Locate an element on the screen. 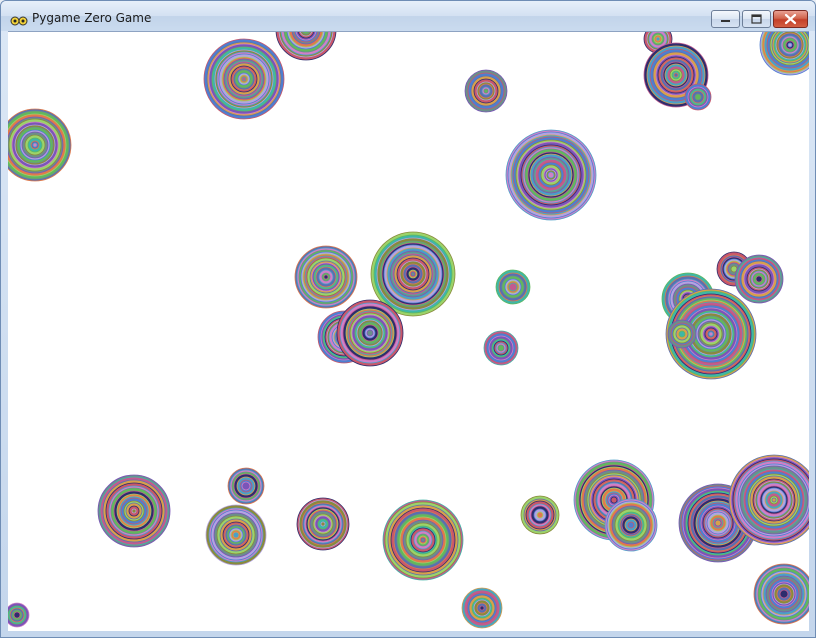 The width and height of the screenshot is (816, 638). close-button is located at coordinates (790, 19).